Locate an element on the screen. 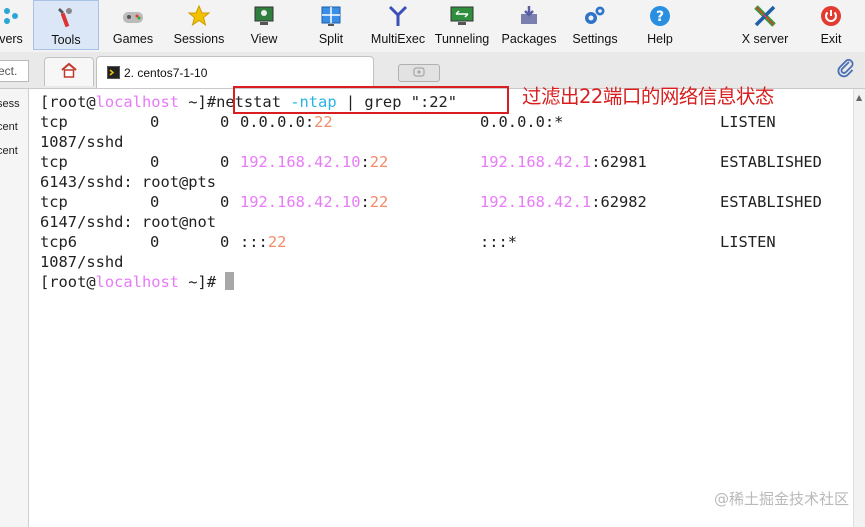 The image size is (865, 527). terminal-cursor is located at coordinates (230, 281).